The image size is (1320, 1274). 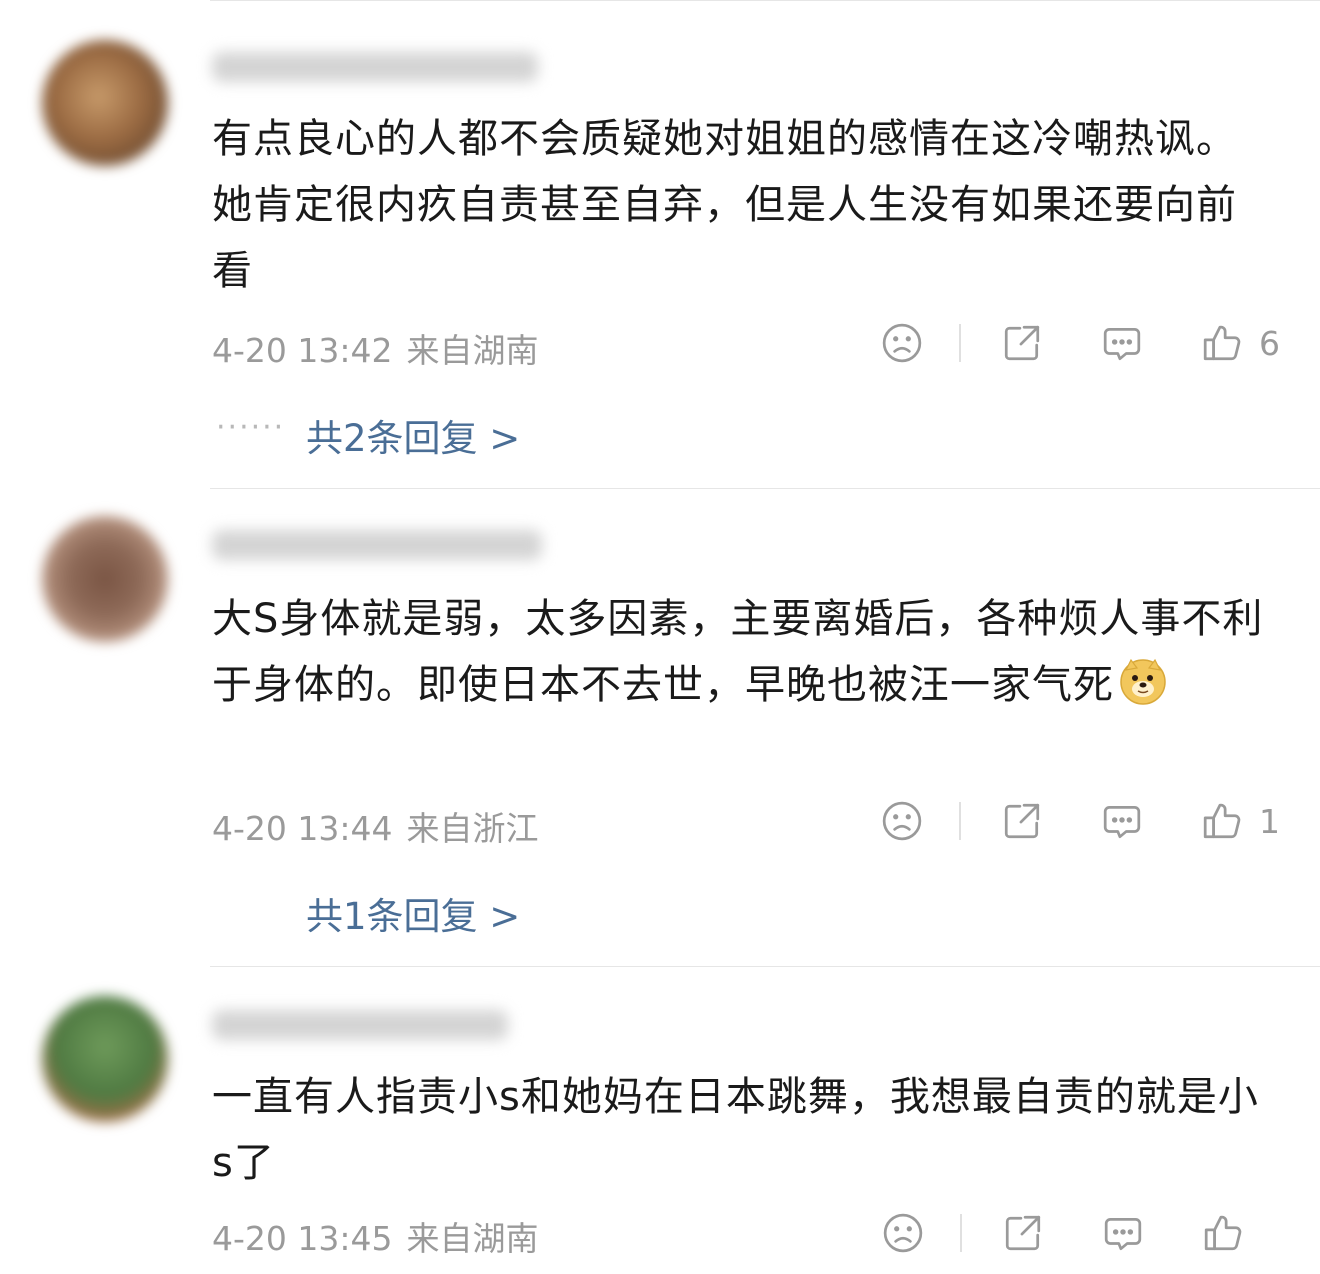 What do you see at coordinates (1080, 343) in the screenshot?
I see `comment-actions: 6` at bounding box center [1080, 343].